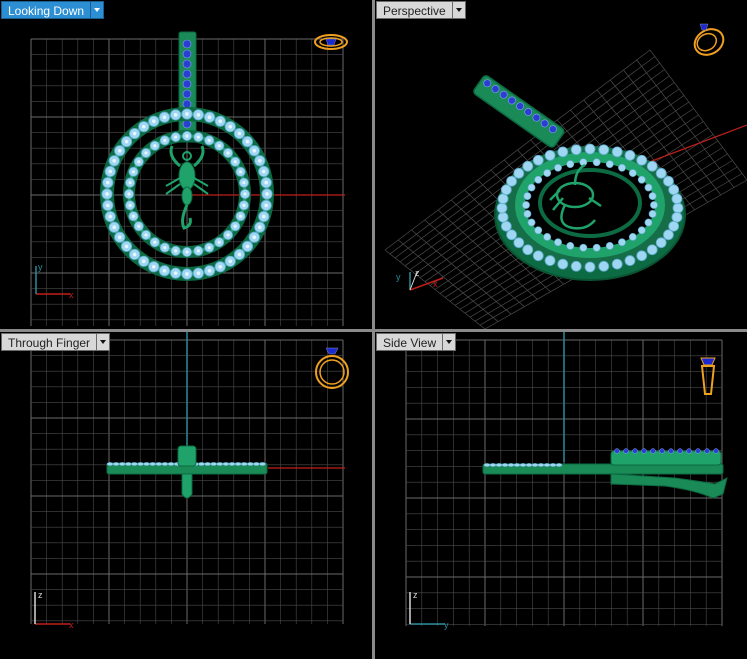  I want to click on viewport-title: Looking Down, so click(46, 10).